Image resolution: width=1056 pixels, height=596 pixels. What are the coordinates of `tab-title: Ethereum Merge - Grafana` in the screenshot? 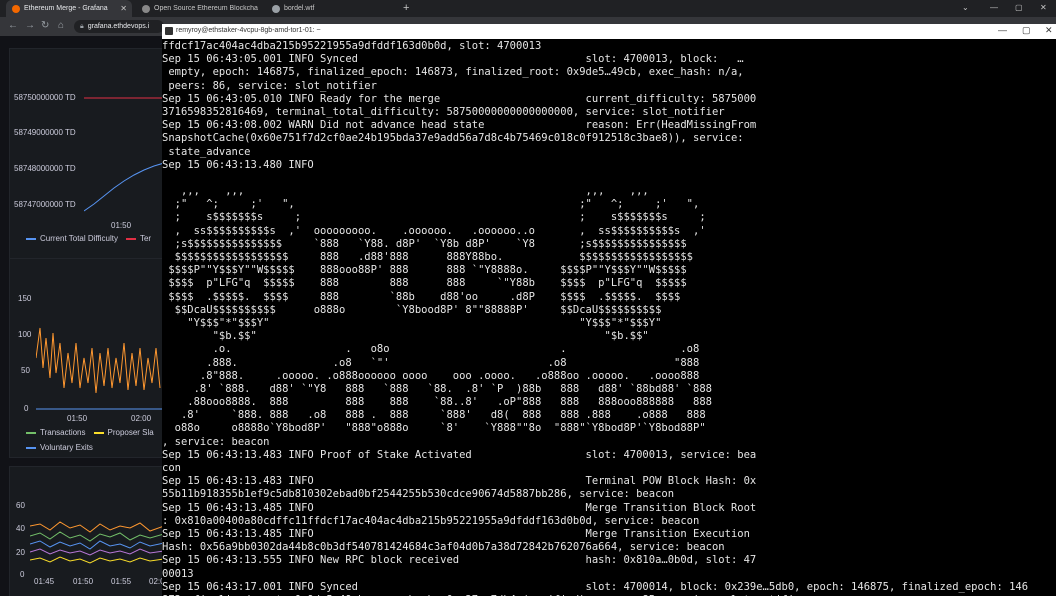 It's located at (66, 8).